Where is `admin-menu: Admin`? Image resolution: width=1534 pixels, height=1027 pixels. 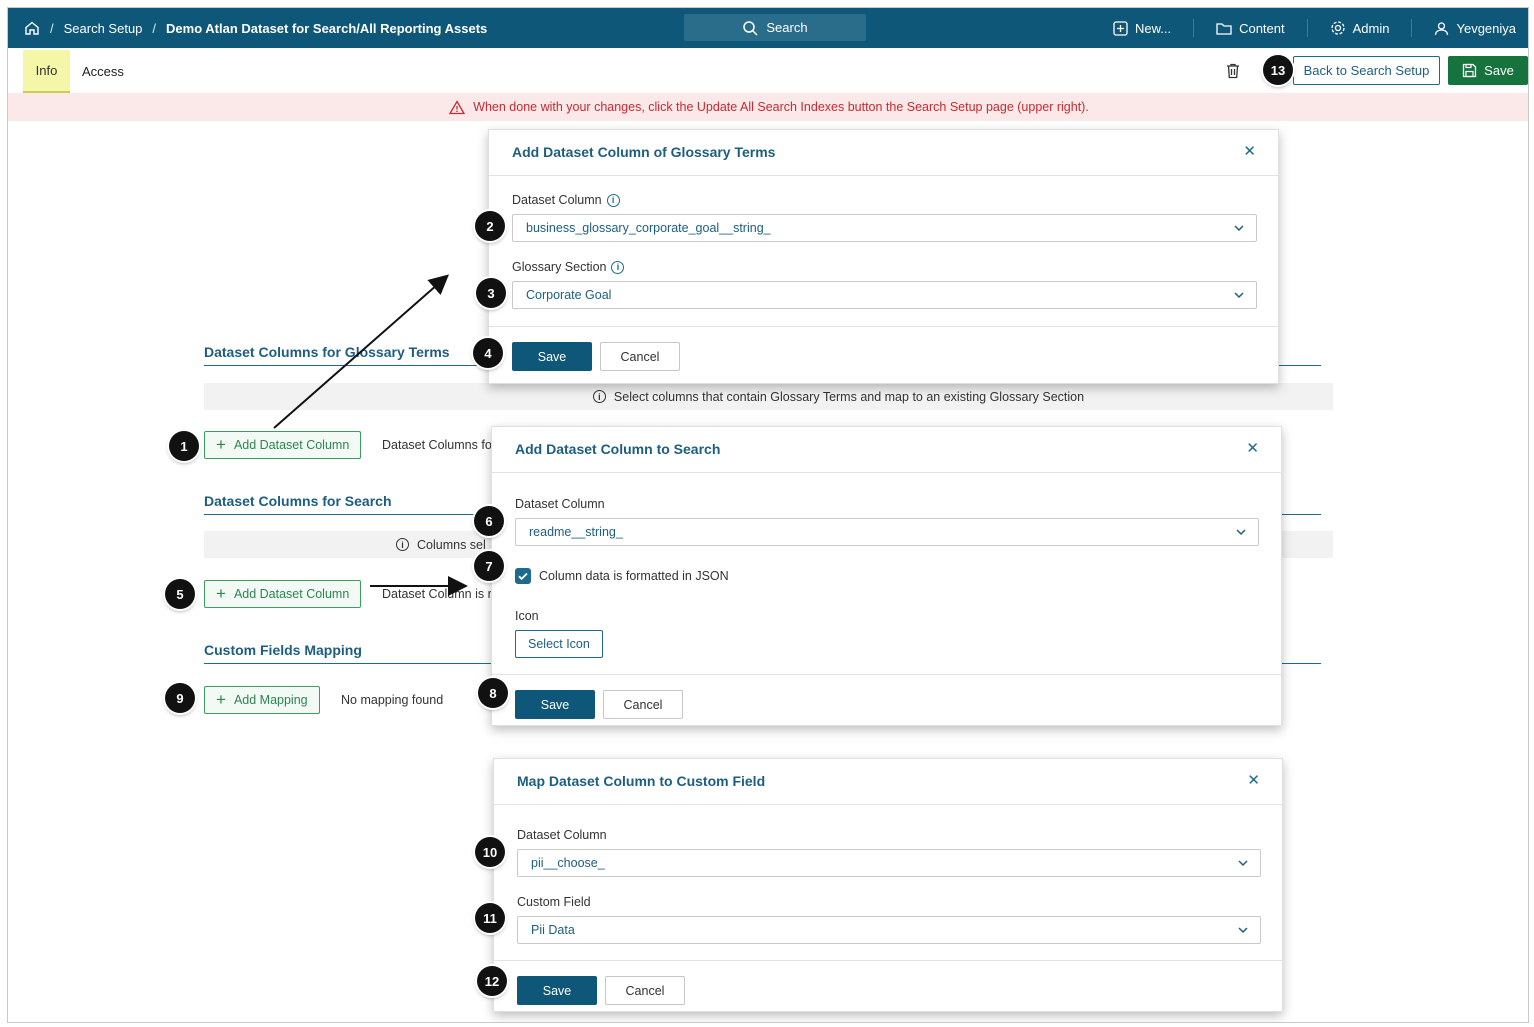
admin-menu: Admin is located at coordinates (1360, 28).